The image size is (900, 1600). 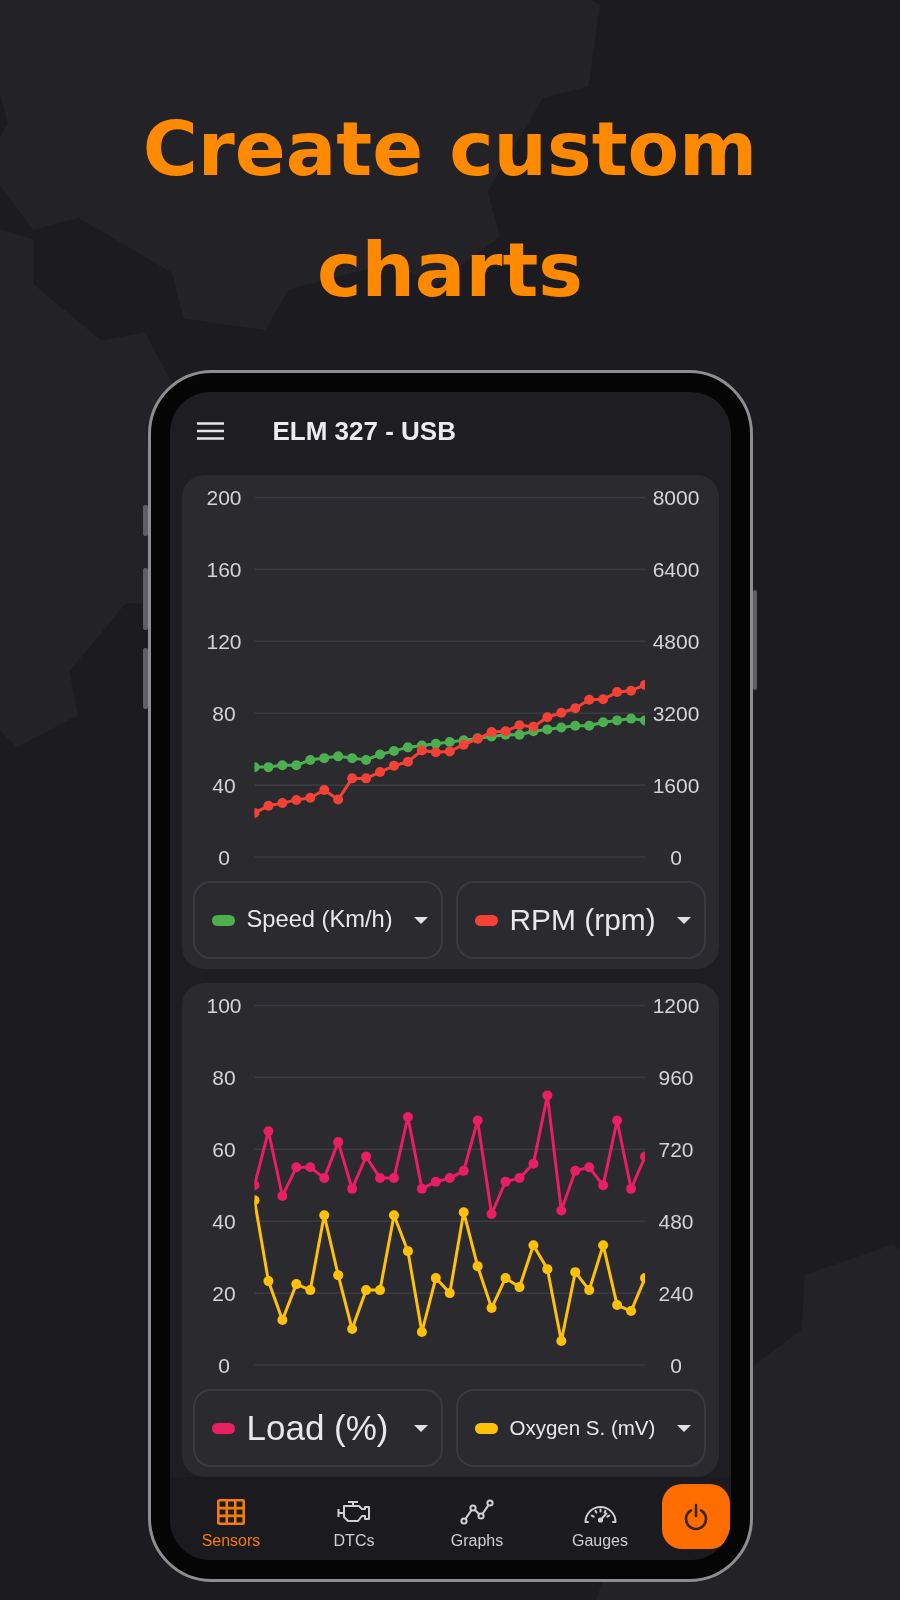 I want to click on axis-tick-label: 240, so click(x=675, y=1293).